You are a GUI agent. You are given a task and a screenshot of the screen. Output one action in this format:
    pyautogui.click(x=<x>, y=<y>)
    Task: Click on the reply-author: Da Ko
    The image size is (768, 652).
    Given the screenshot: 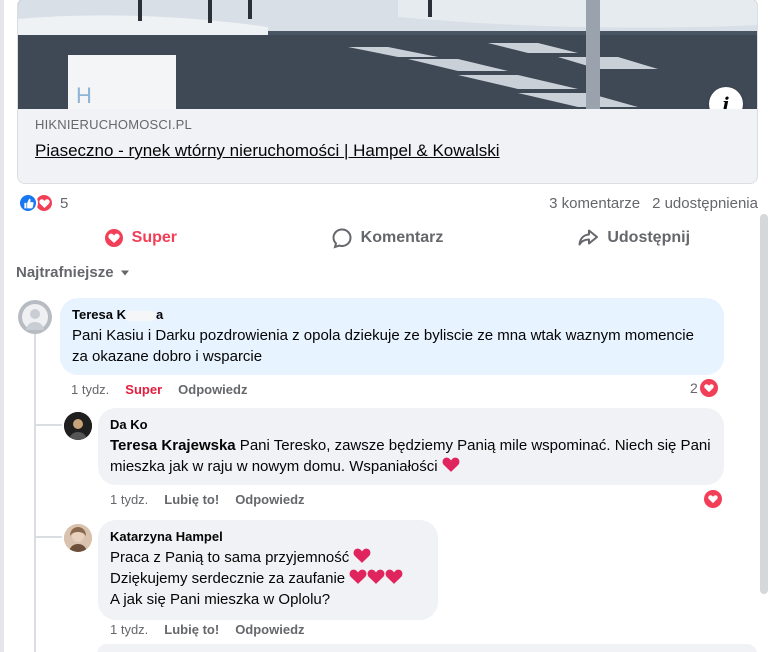 What is the action you would take?
    pyautogui.click(x=411, y=424)
    